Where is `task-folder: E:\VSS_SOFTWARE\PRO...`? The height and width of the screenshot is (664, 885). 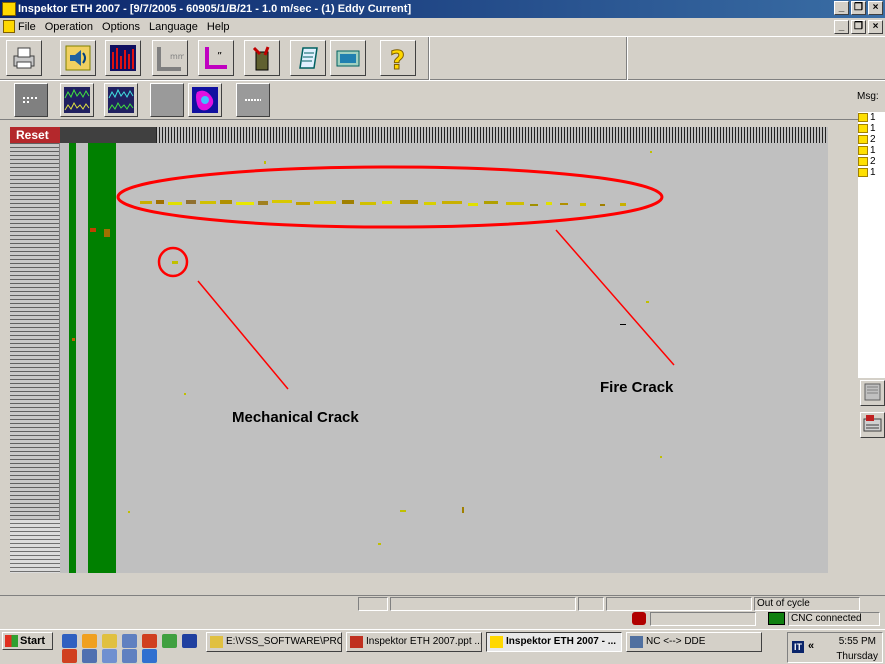
task-folder: E:\VSS_SOFTWARE\PRO... is located at coordinates (274, 642).